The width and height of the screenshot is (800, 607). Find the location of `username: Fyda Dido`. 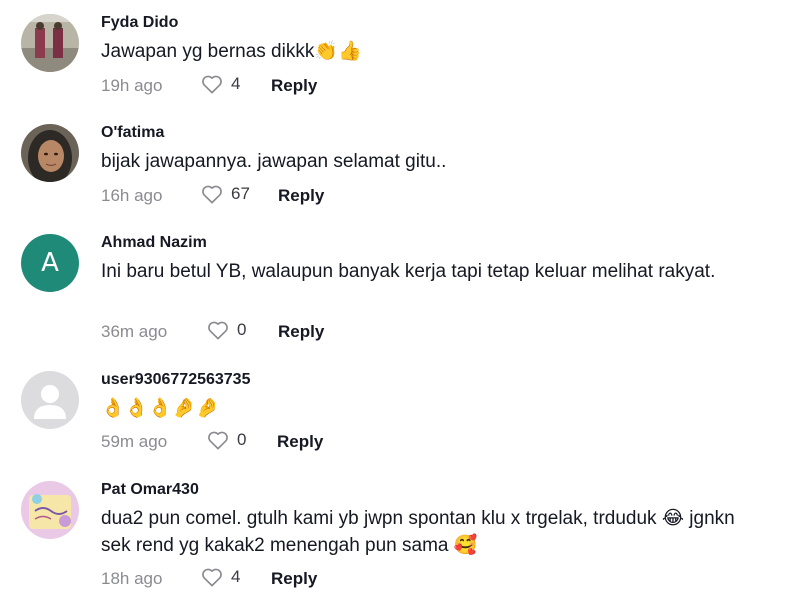

username: Fyda Dido is located at coordinates (139, 23).